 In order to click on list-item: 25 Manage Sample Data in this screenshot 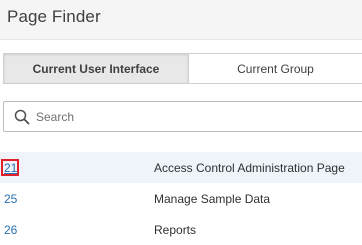, I will do `click(181, 198)`.